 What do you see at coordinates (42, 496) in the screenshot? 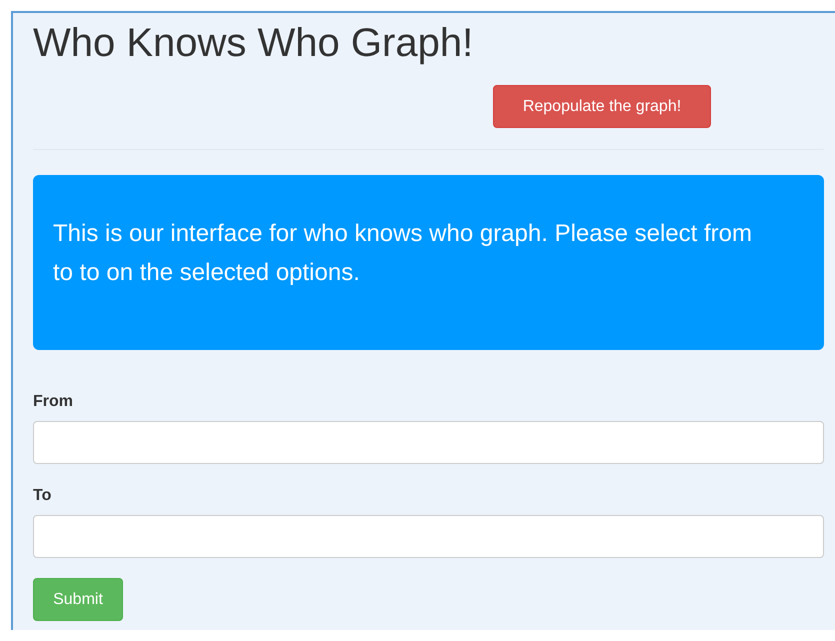
I see `field-label: To` at bounding box center [42, 496].